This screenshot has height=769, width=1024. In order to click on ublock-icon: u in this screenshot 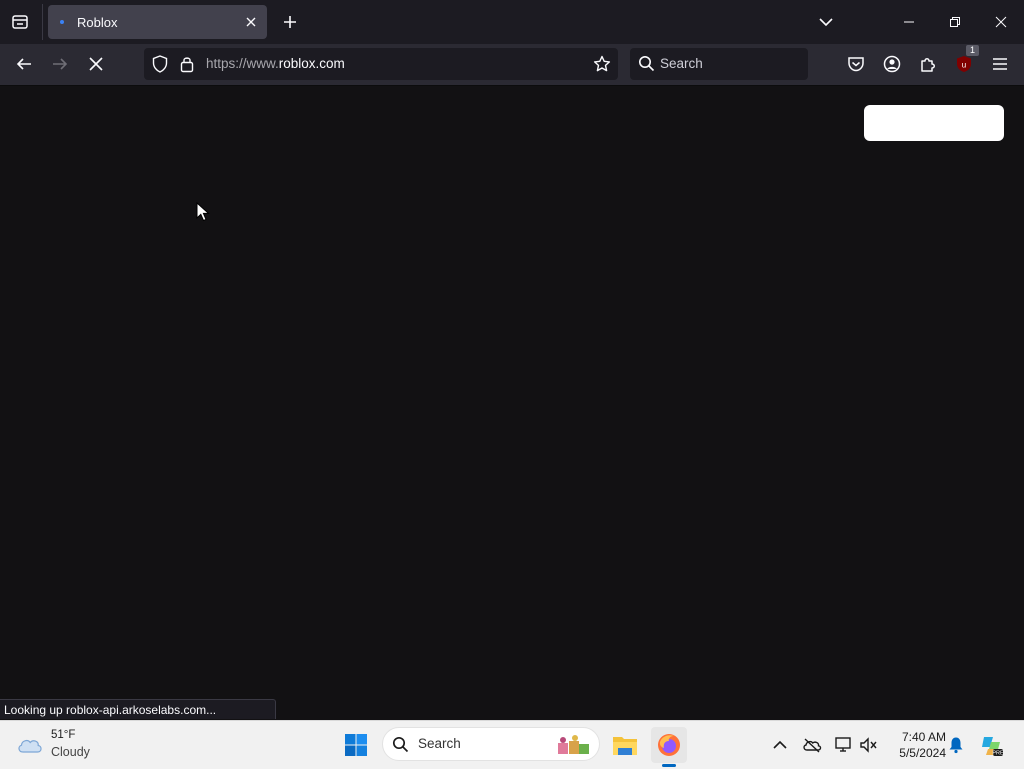, I will do `click(964, 64)`.